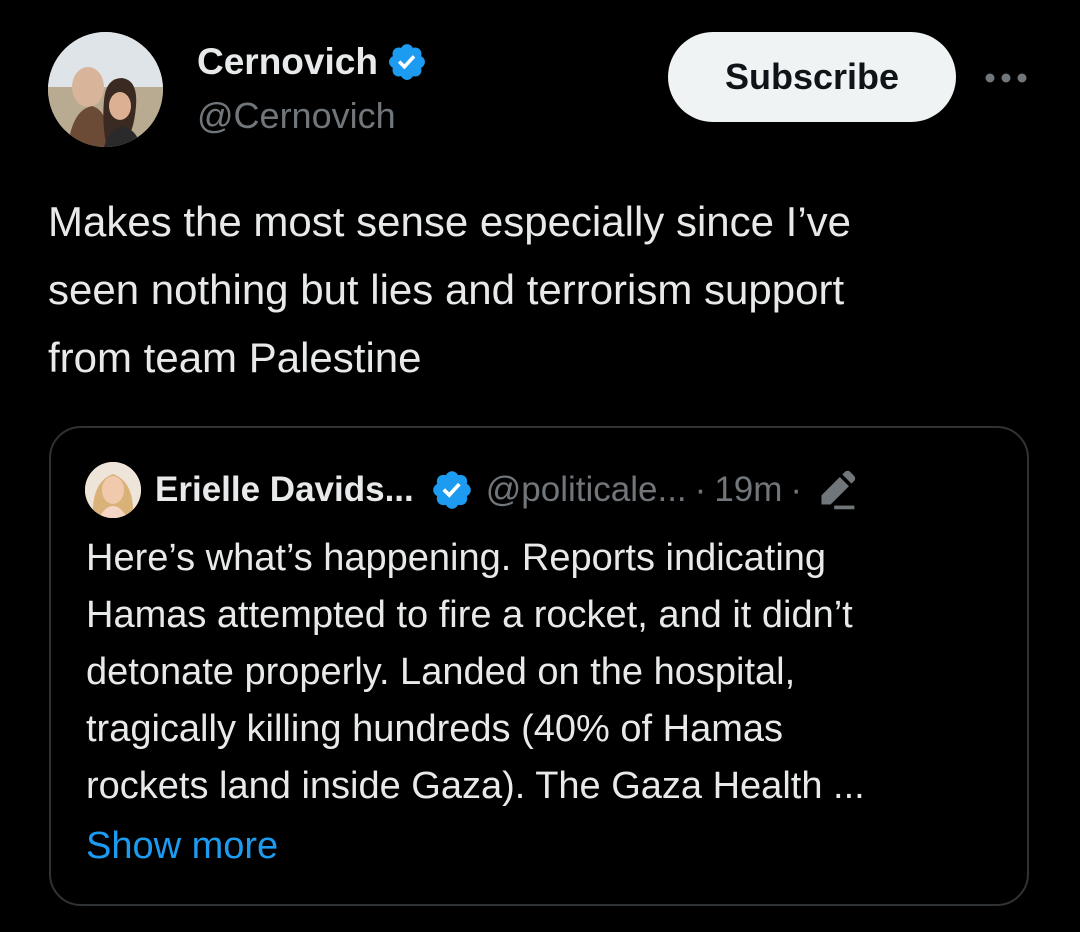 The width and height of the screenshot is (1080, 932). I want to click on subscribe-button: Subscribe, so click(812, 77).